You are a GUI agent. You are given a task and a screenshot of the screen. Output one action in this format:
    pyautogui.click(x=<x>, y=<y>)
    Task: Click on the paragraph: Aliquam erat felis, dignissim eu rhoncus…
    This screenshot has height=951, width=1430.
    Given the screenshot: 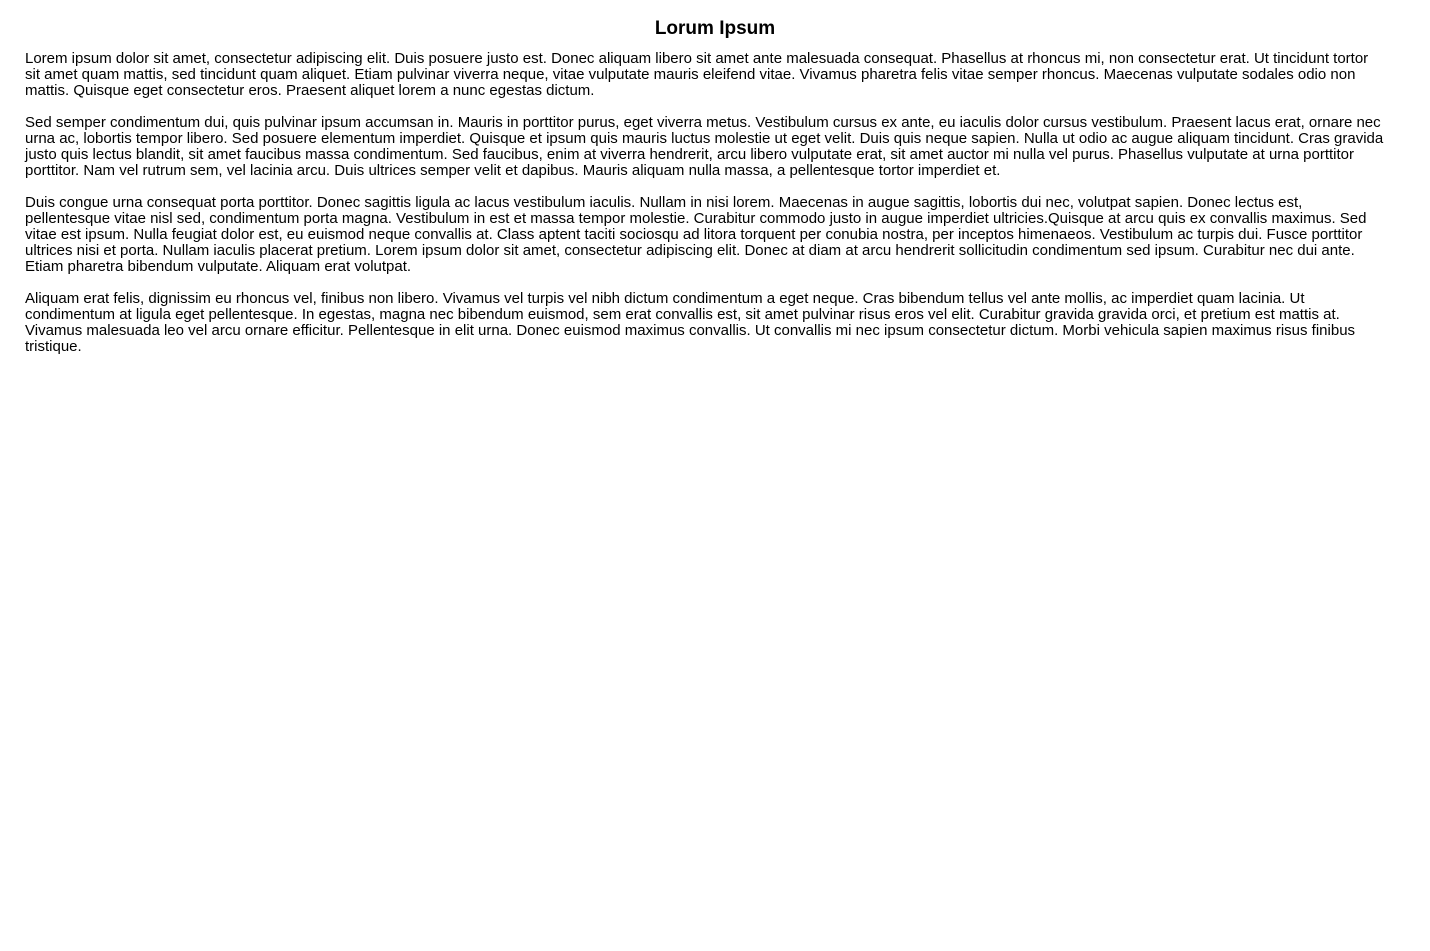 What is the action you would take?
    pyautogui.click(x=690, y=322)
    